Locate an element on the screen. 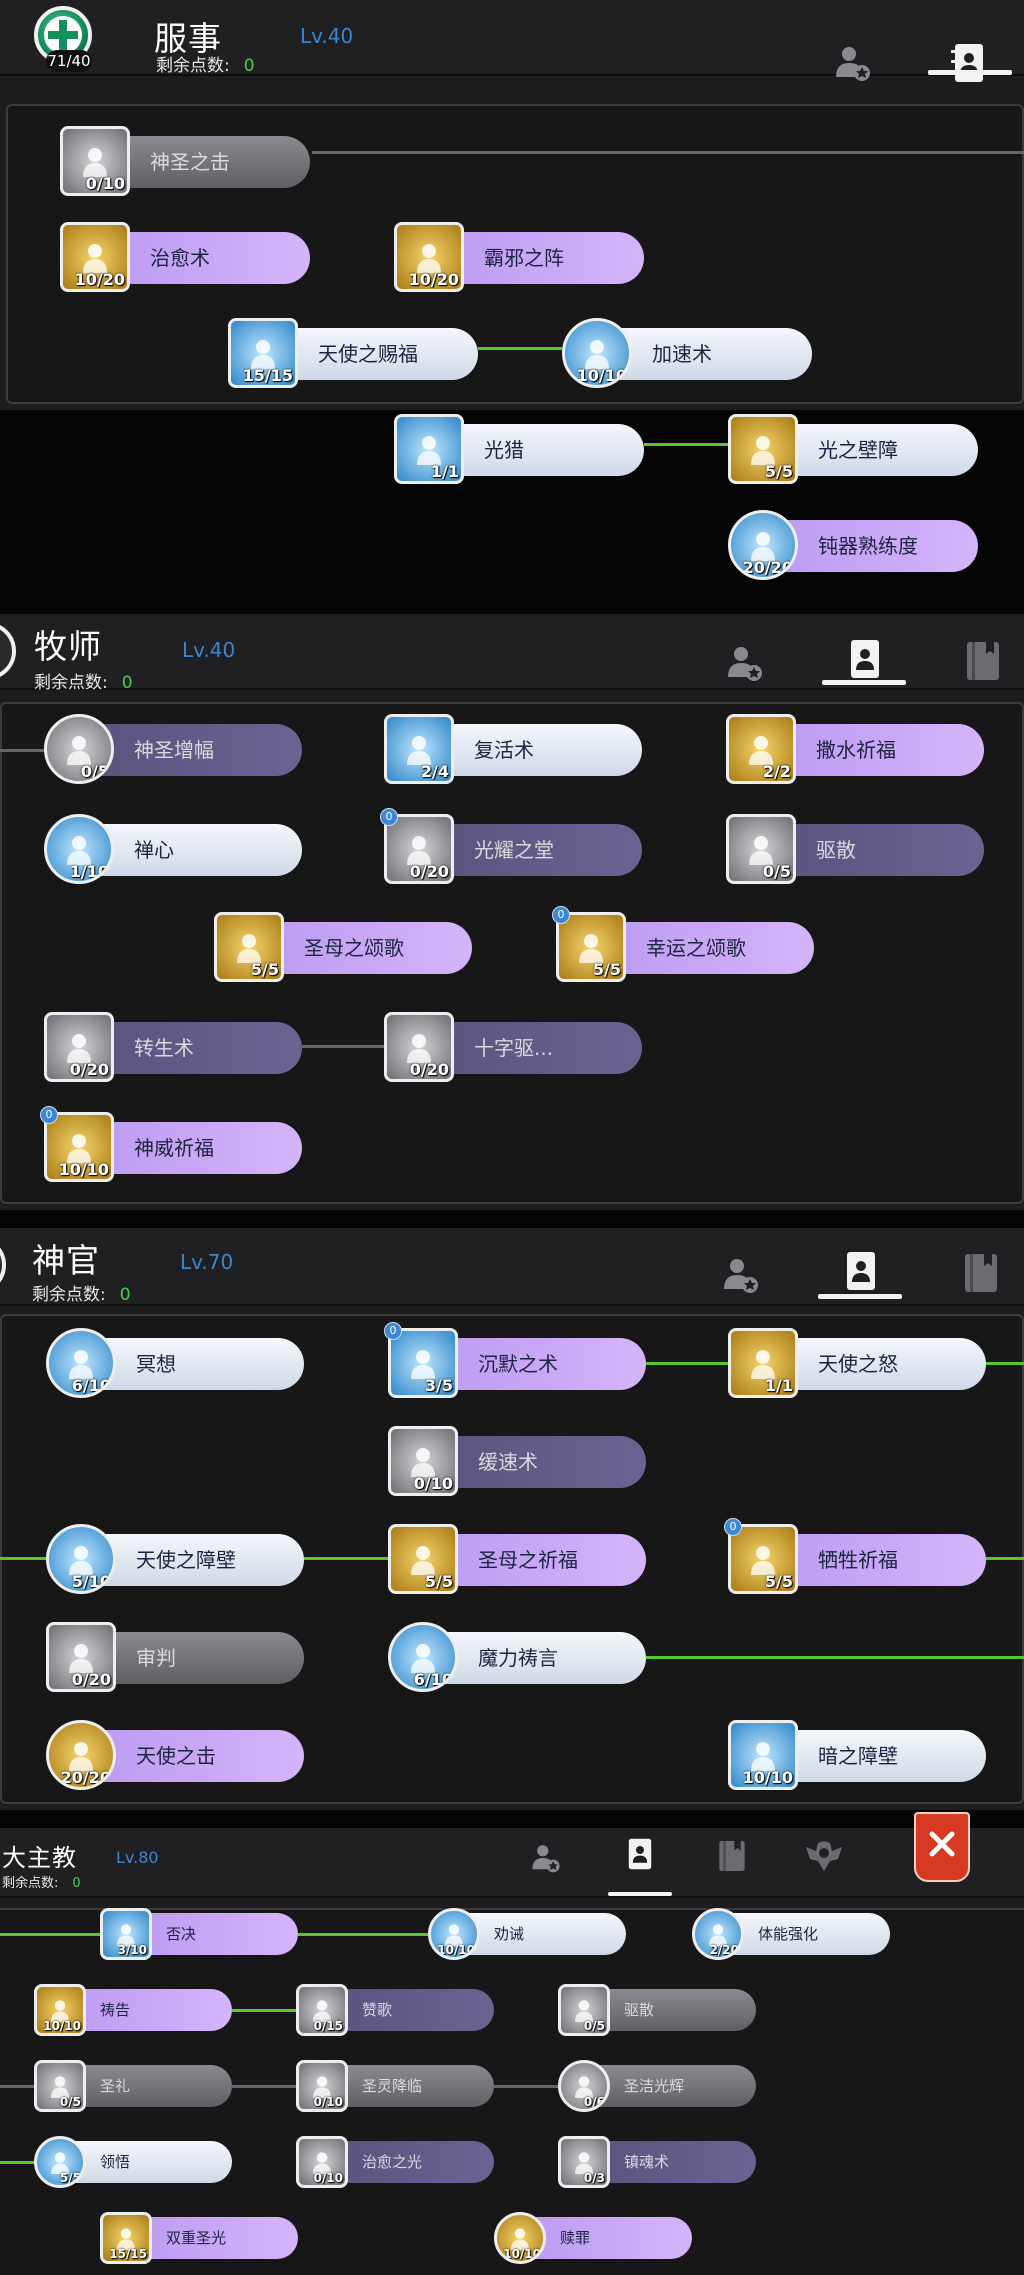 This screenshot has height=2275, width=1024. skill-node: 光之壁障 5/5 is located at coordinates (853, 450).